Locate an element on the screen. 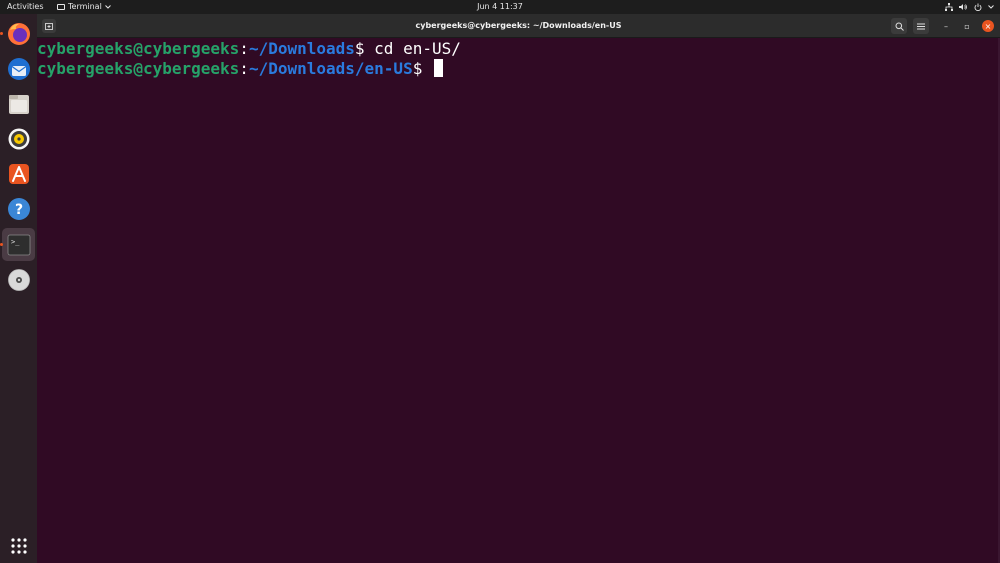 Image resolution: width=1000 pixels, height=563 pixels. show-apps-button is located at coordinates (18, 545).